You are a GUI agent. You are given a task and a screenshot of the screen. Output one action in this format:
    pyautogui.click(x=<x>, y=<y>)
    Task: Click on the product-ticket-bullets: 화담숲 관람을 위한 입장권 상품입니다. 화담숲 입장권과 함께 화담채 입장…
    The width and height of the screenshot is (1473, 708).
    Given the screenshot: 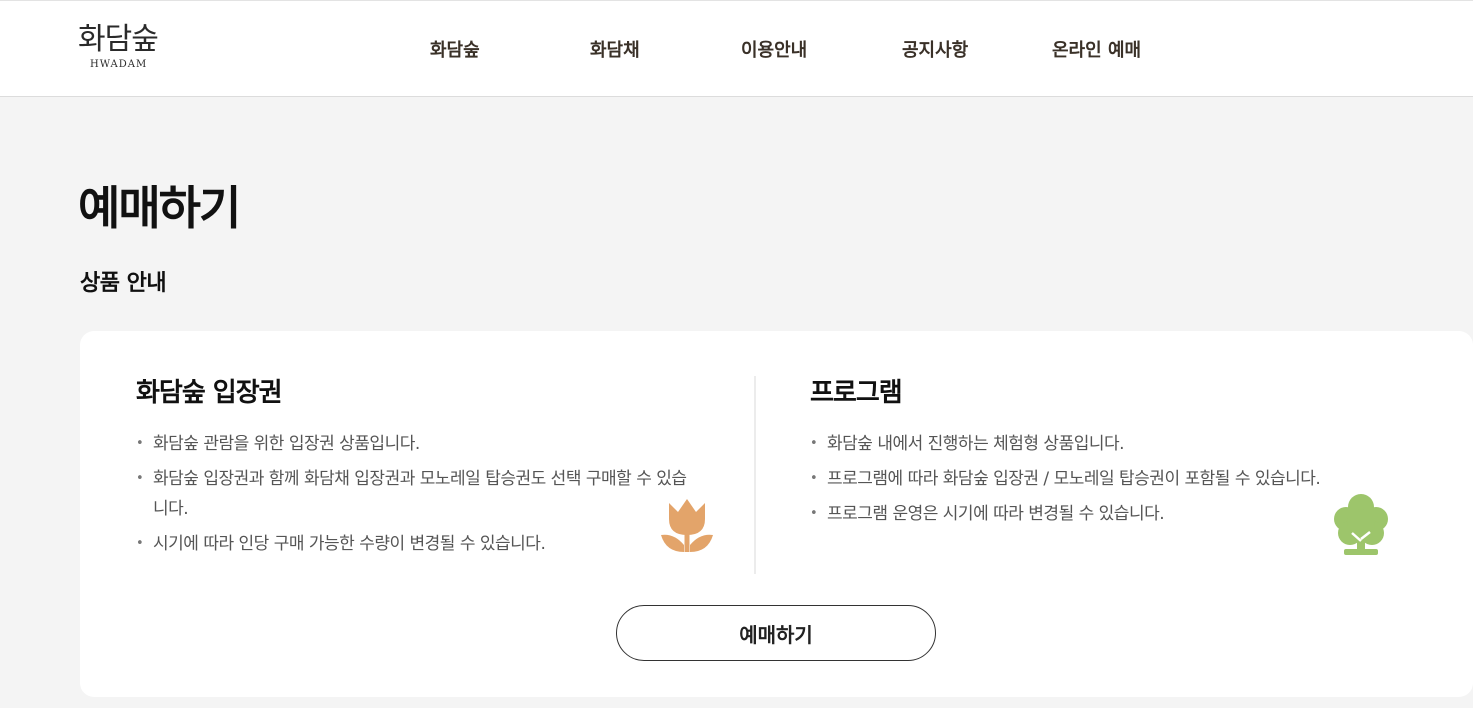 What is the action you would take?
    pyautogui.click(x=416, y=494)
    